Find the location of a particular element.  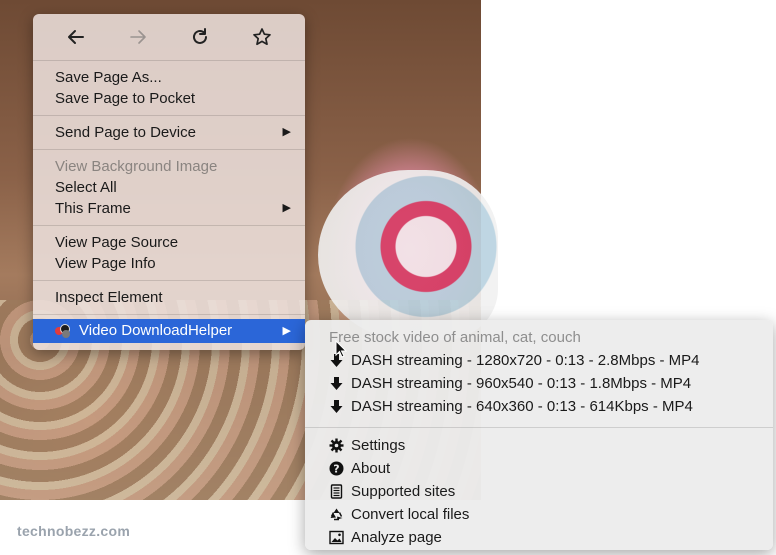

view-background-image-item: View Background Image is located at coordinates (136, 166).